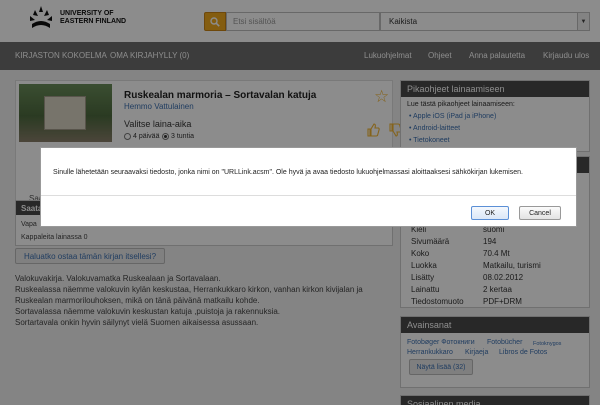  I want to click on ok-button: OK, so click(490, 213).